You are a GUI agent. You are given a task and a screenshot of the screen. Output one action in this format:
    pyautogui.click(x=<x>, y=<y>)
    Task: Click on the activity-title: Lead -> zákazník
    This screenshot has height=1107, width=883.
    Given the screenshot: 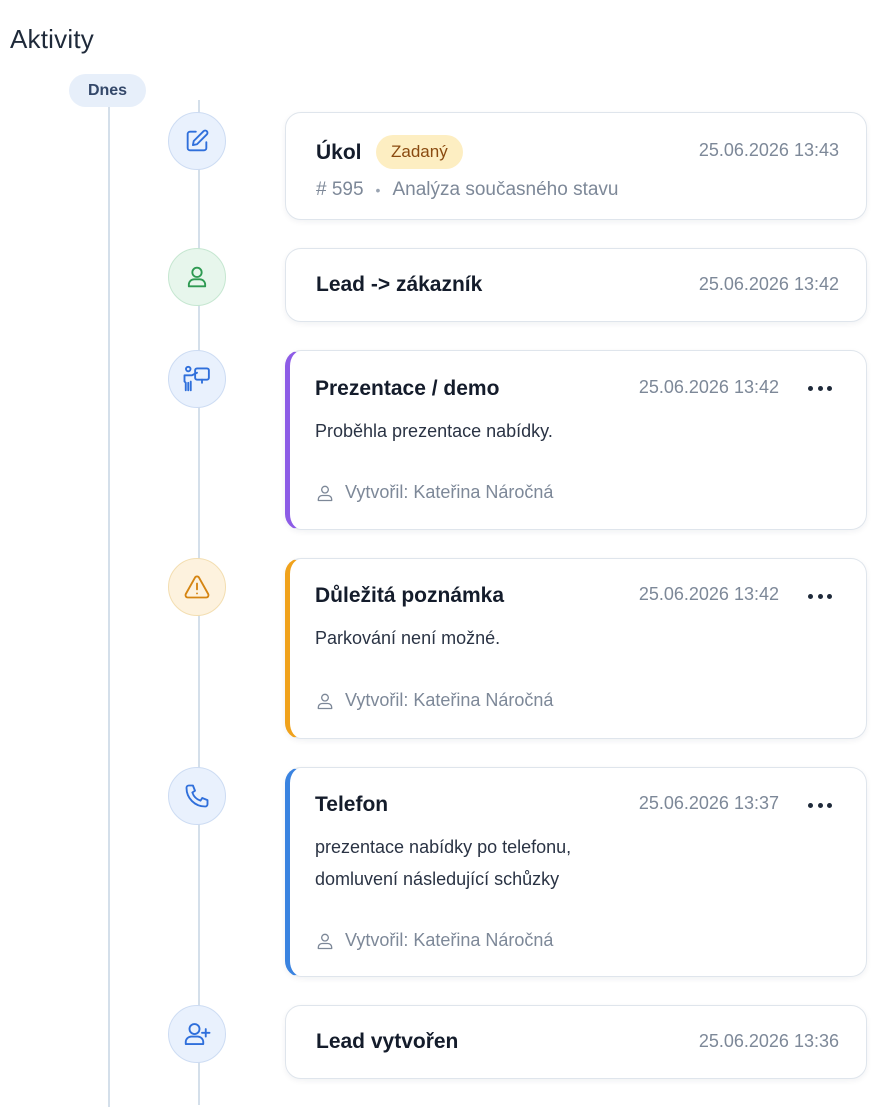 What is the action you would take?
    pyautogui.click(x=399, y=284)
    